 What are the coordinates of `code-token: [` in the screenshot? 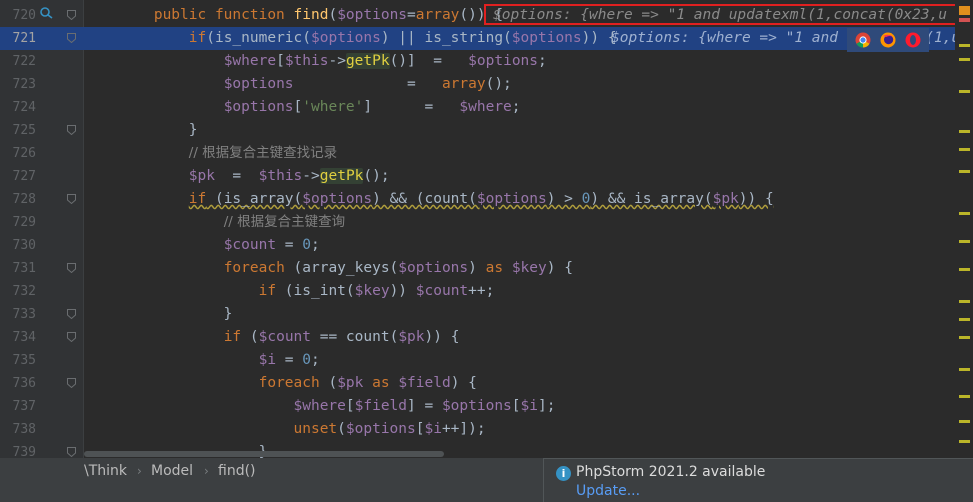 It's located at (516, 406).